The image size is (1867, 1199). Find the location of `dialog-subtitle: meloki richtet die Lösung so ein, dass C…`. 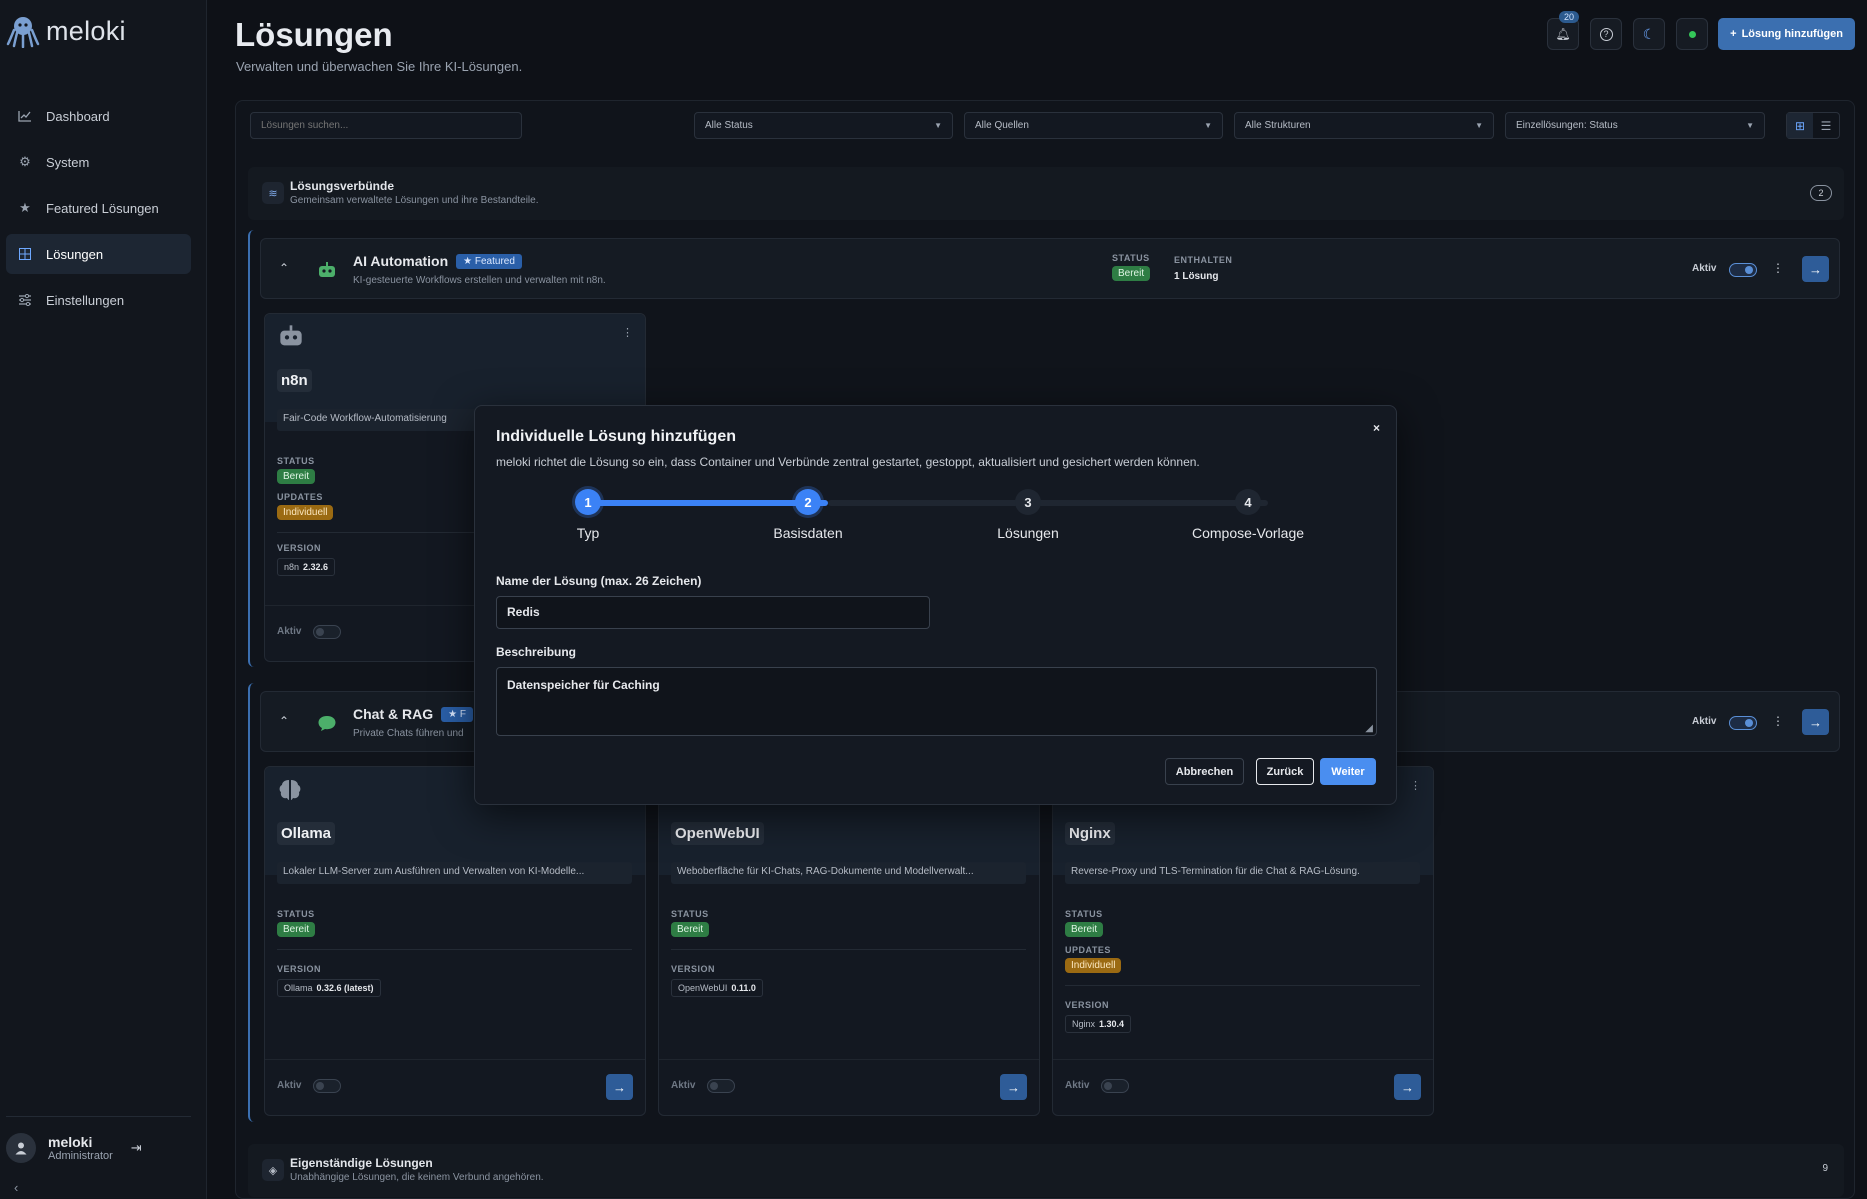

dialog-subtitle: meloki richtet die Lösung so ein, dass C… is located at coordinates (848, 462).